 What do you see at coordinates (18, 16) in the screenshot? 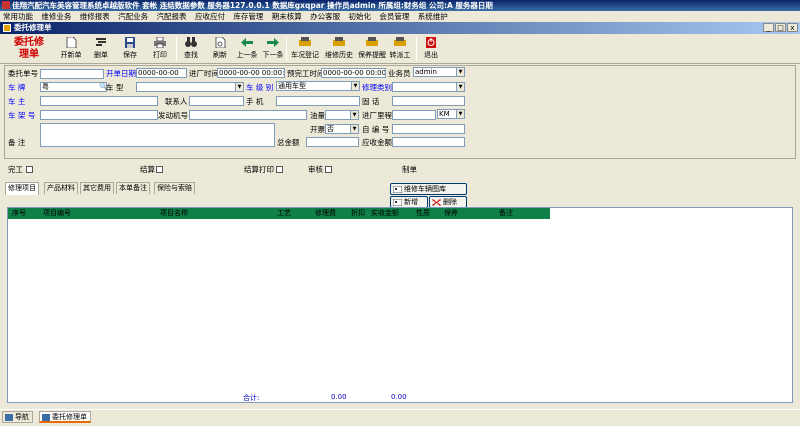
I see `menu-item: 常用功能` at bounding box center [18, 16].